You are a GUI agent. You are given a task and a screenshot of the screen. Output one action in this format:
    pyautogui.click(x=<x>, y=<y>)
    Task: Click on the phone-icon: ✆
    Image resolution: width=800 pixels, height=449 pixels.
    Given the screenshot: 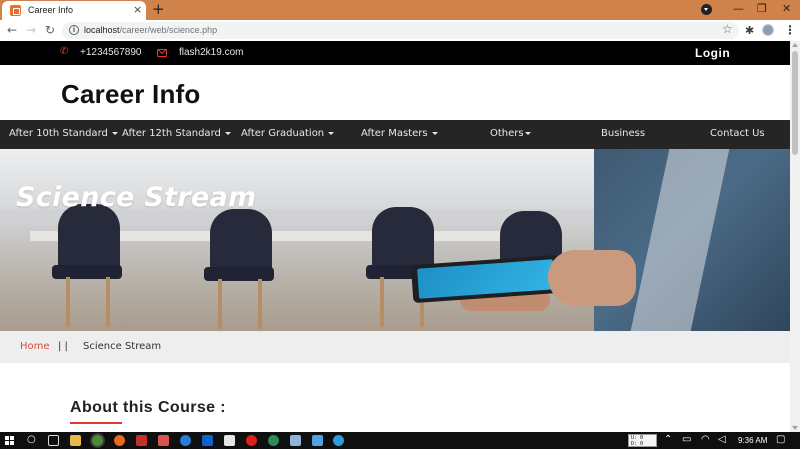 What is the action you would take?
    pyautogui.click(x=64, y=51)
    